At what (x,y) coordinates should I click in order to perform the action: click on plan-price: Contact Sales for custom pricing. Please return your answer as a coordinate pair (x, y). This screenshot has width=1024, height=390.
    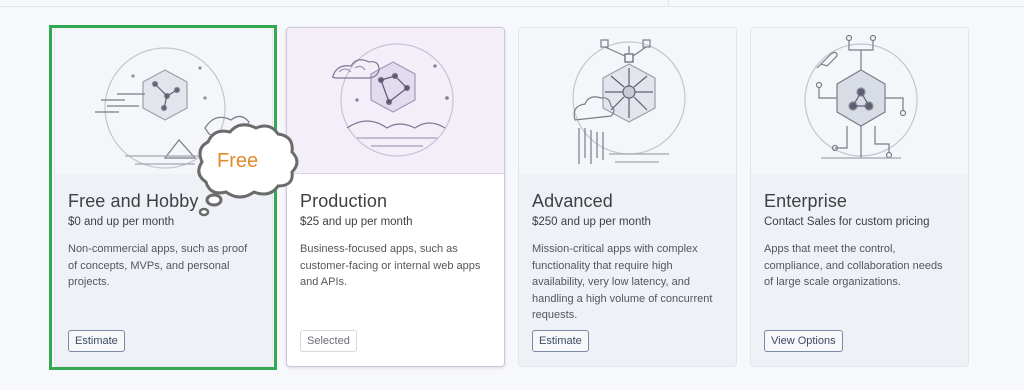
    Looking at the image, I should click on (847, 222).